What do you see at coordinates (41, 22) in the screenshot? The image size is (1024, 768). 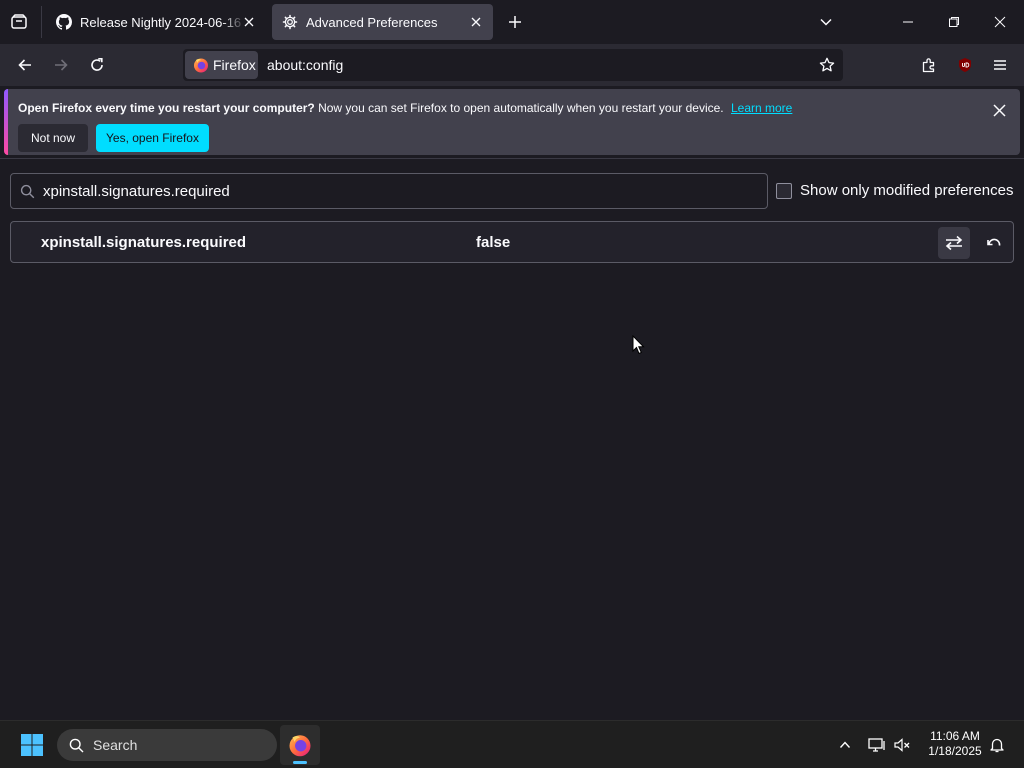 I see `tab-divider` at bounding box center [41, 22].